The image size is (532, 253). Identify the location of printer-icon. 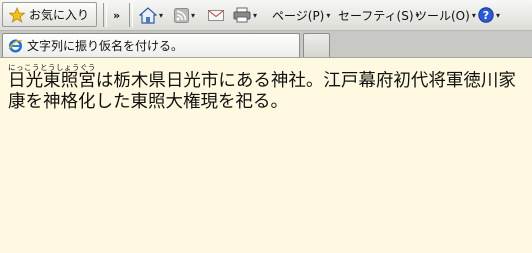
(242, 15).